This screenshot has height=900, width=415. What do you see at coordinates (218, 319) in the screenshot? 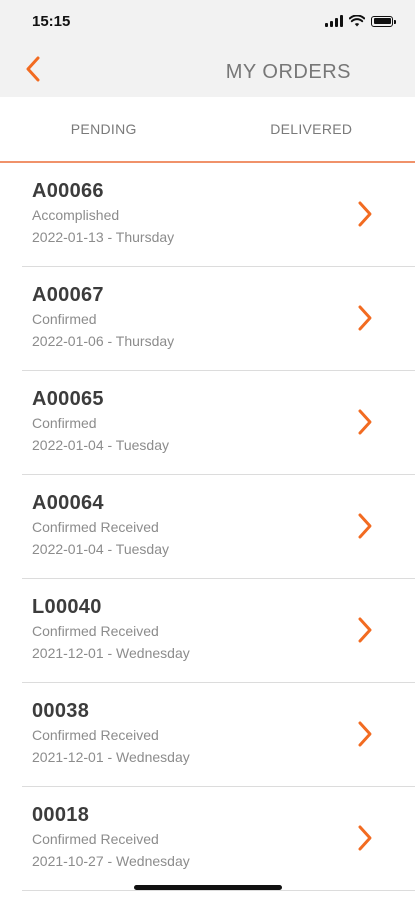
I see `order-row: A00067 Confirmed 2022-01-06 - Thursday` at bounding box center [218, 319].